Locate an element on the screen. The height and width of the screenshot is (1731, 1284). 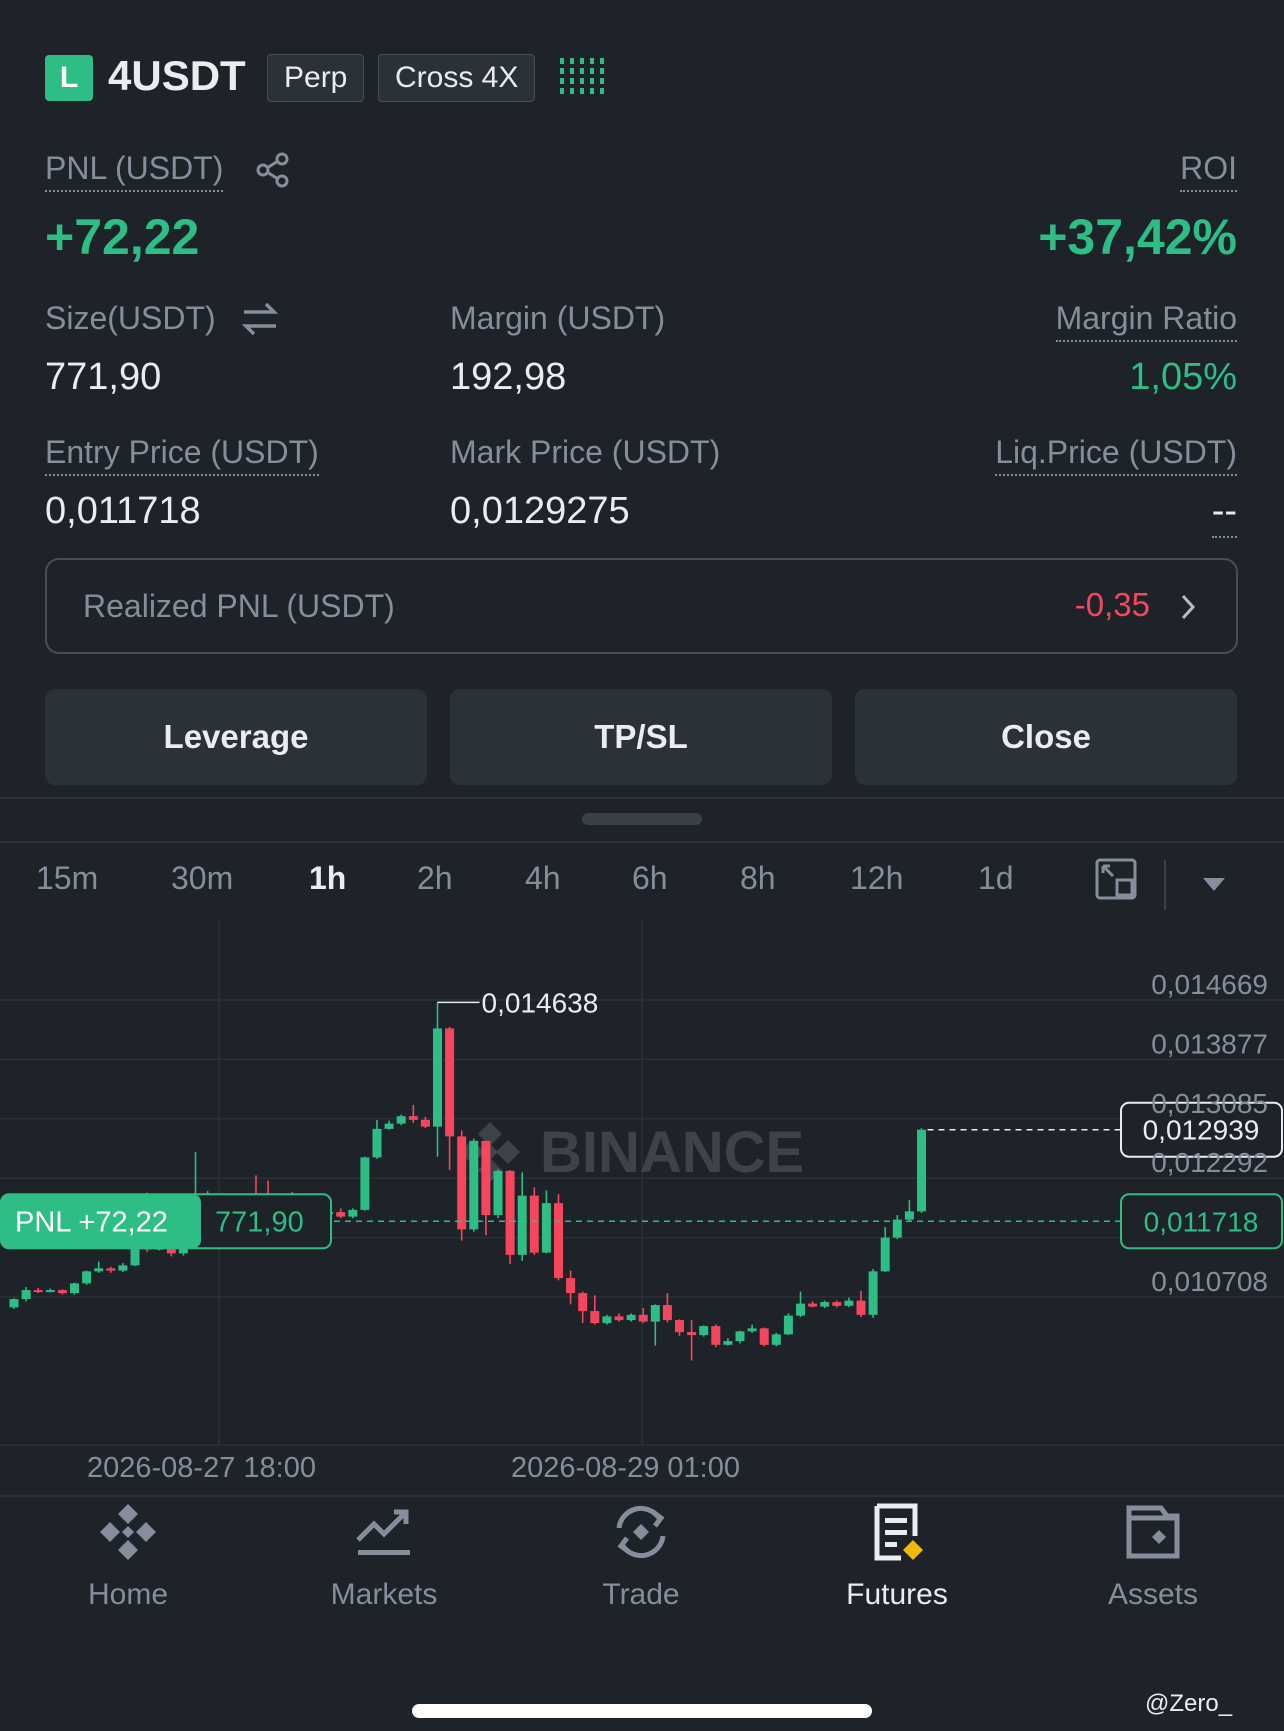
mark-price-value: 0,0129275 is located at coordinates (540, 511).